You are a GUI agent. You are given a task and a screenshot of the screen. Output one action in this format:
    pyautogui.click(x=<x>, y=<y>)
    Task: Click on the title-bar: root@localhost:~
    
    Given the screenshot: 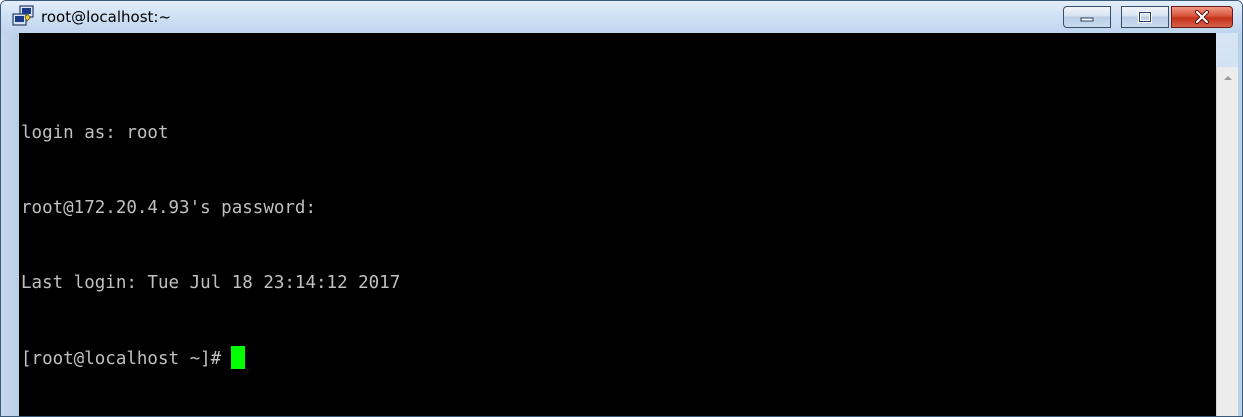 What is the action you would take?
    pyautogui.click(x=621, y=17)
    